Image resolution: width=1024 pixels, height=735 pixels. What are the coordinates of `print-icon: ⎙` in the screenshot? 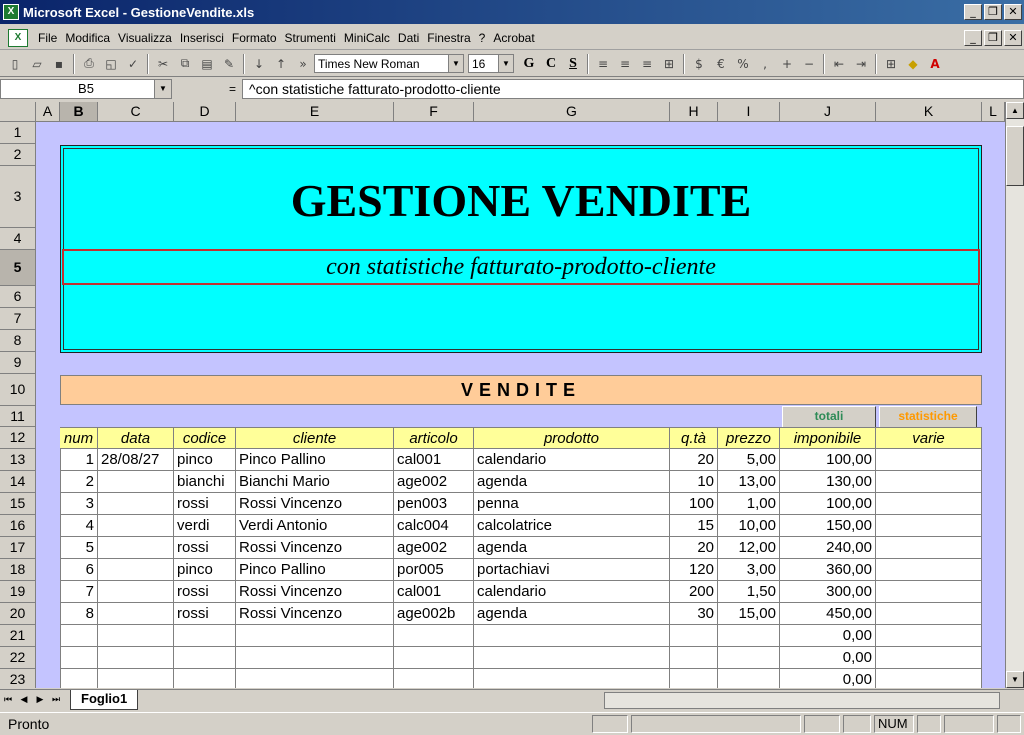 It's located at (89, 64).